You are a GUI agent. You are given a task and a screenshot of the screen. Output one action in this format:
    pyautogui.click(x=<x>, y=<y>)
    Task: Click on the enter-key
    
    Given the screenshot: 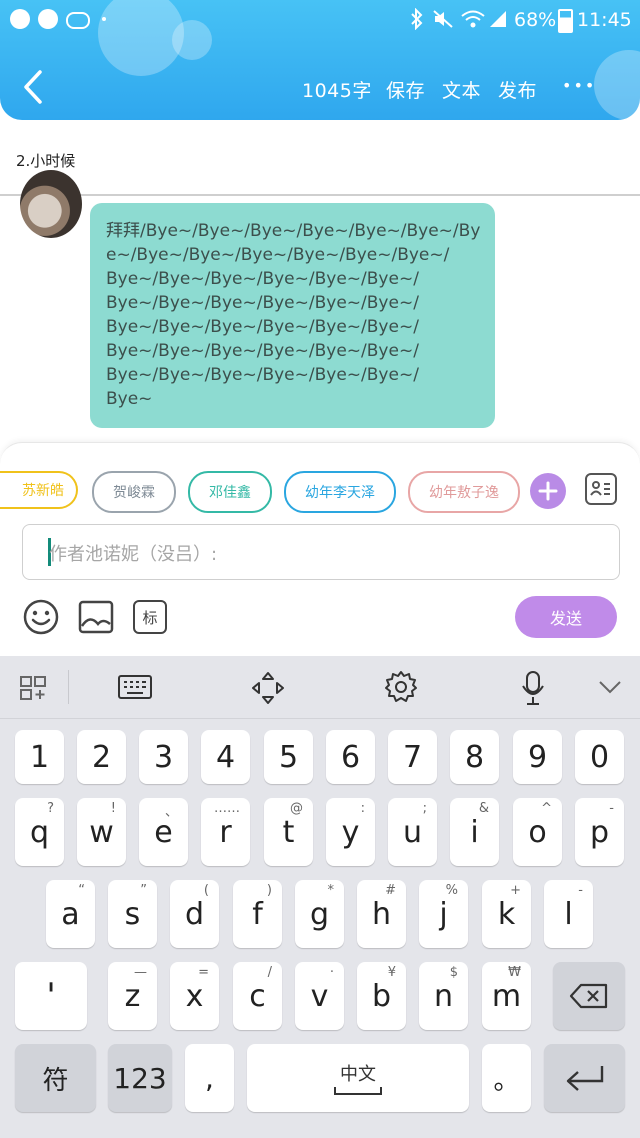 What is the action you would take?
    pyautogui.click(x=584, y=1078)
    